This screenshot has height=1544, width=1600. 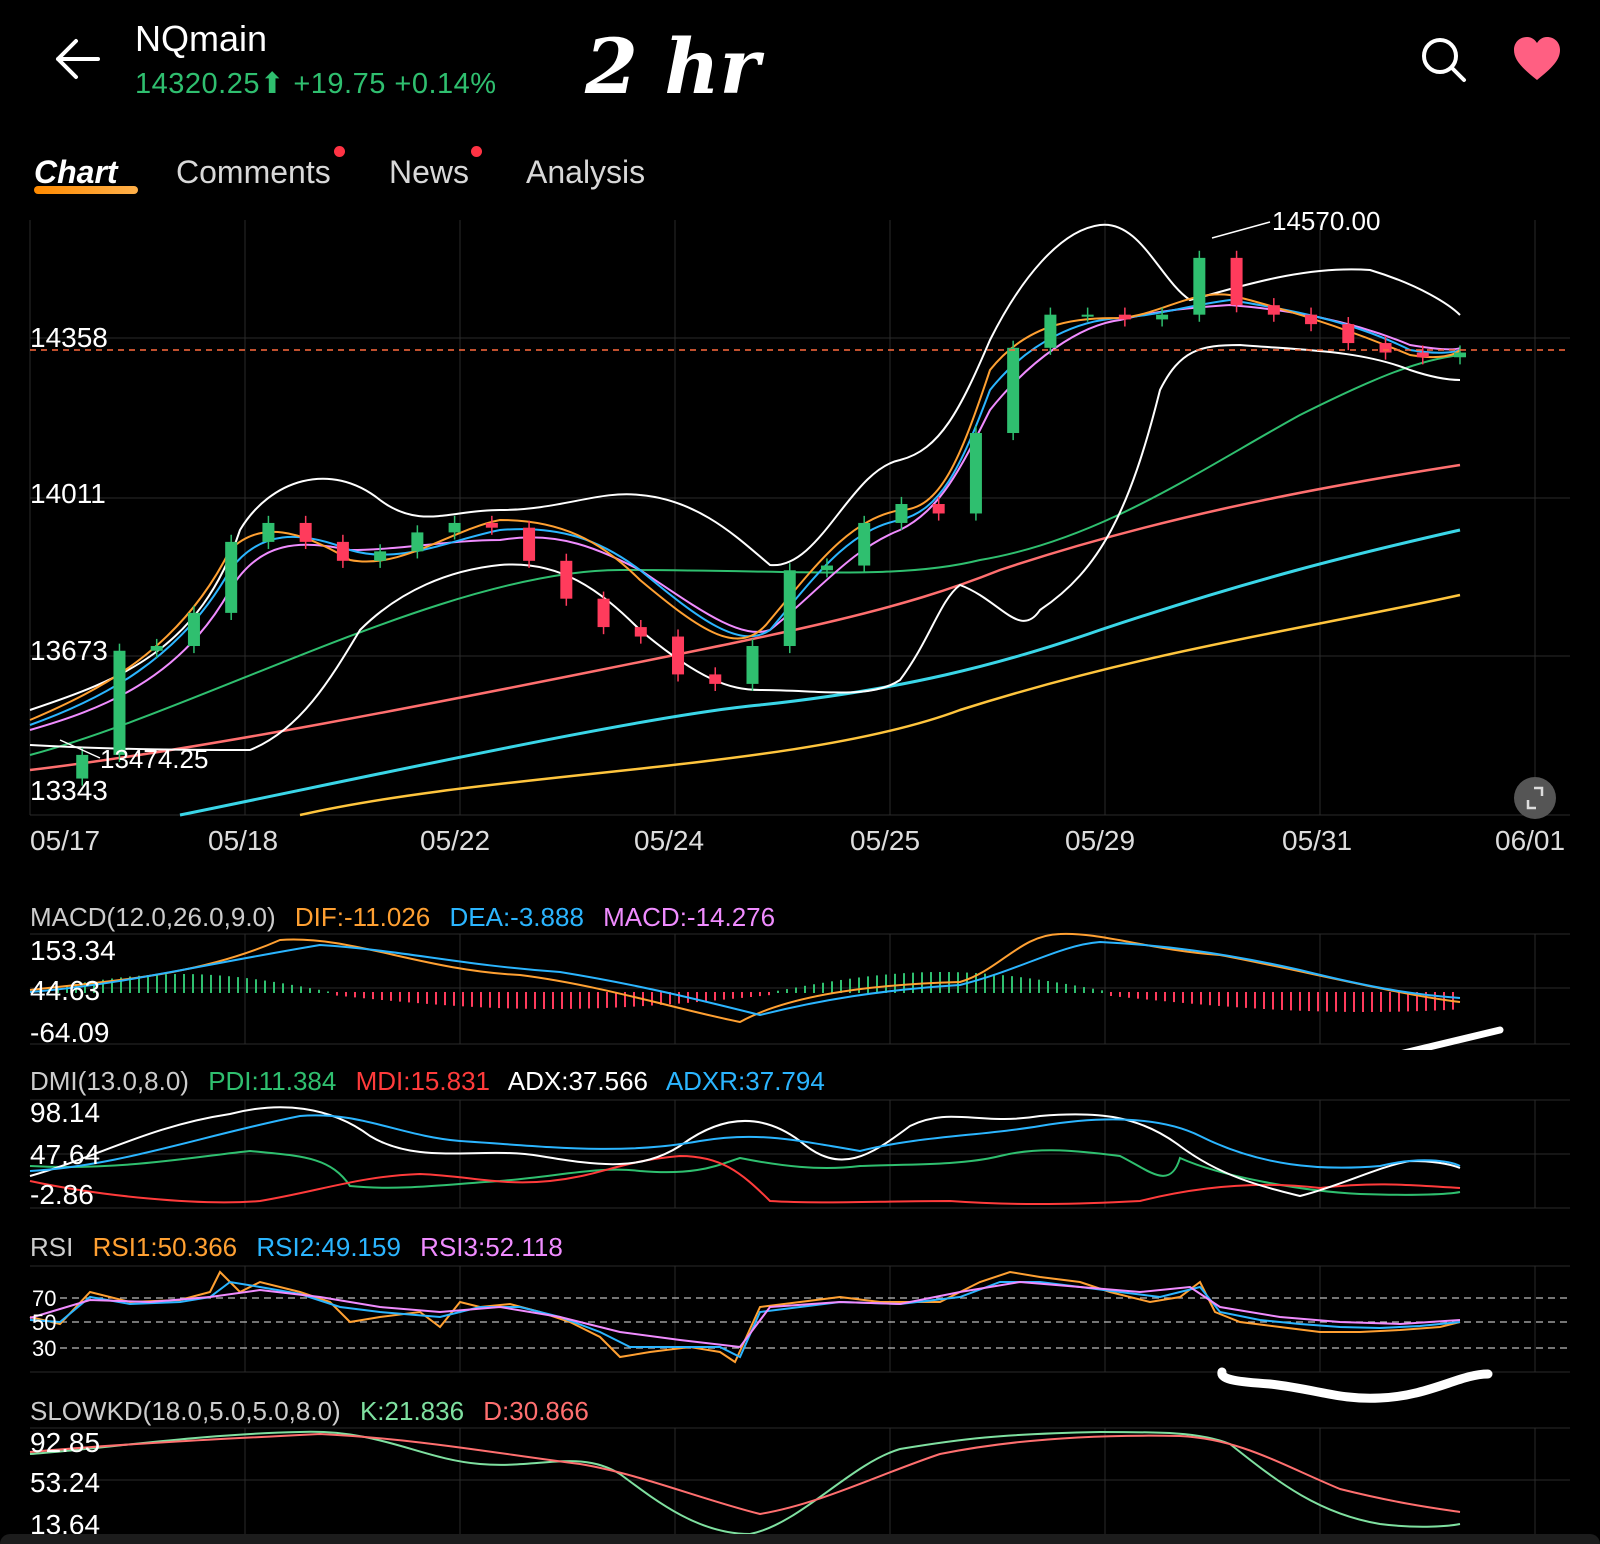 I want to click on macd-title: MACD(12.0,26.0,9.0), so click(x=153, y=917).